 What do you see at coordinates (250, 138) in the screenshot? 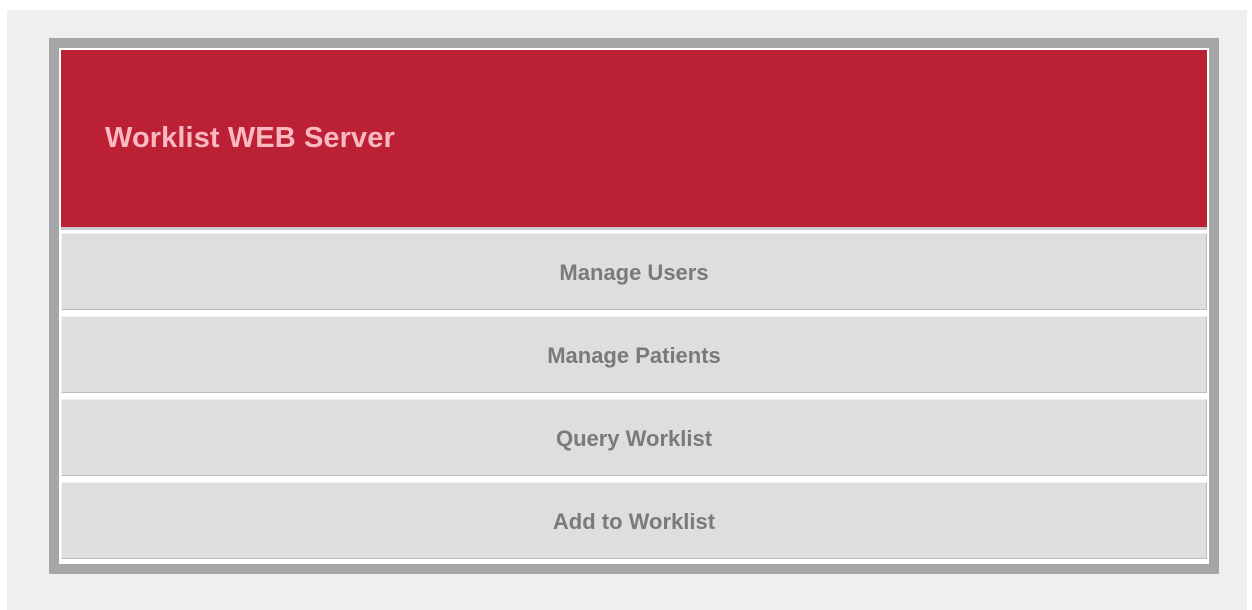
I see `page-title: Worklist WEB Server` at bounding box center [250, 138].